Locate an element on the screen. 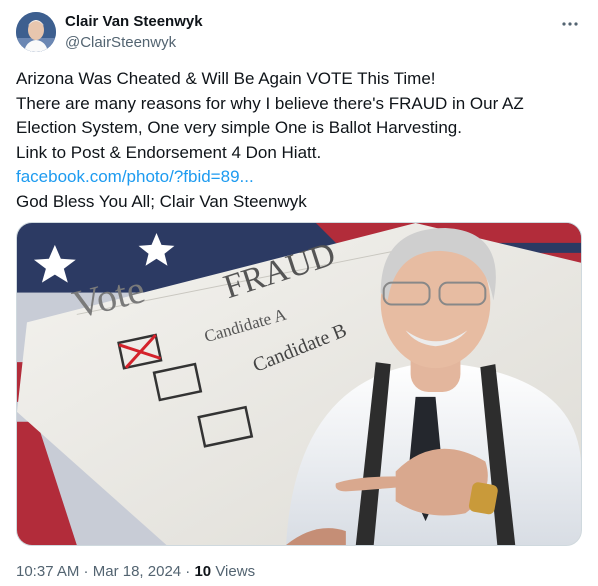 This screenshot has width=598, height=586. tweet-meta: 10:37 AM · Mar 18, 2024 · 10 Views is located at coordinates (135, 571).